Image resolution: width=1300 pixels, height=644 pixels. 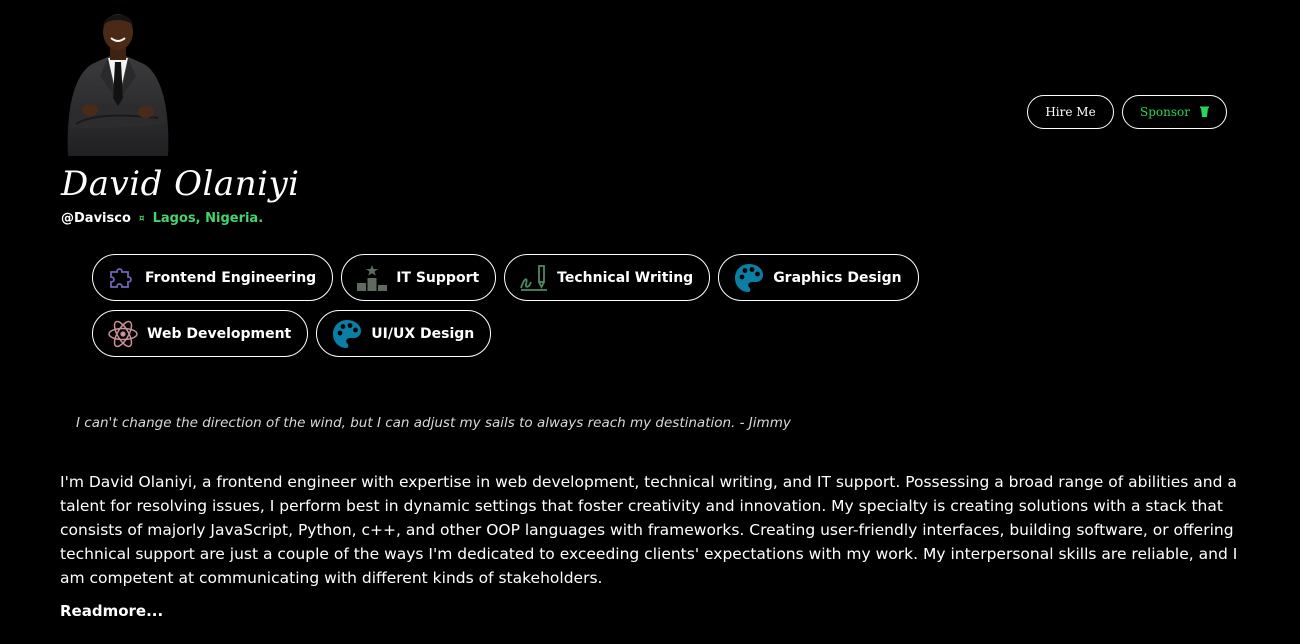 What do you see at coordinates (231, 277) in the screenshot?
I see `skill-label: Frontend Engineering` at bounding box center [231, 277].